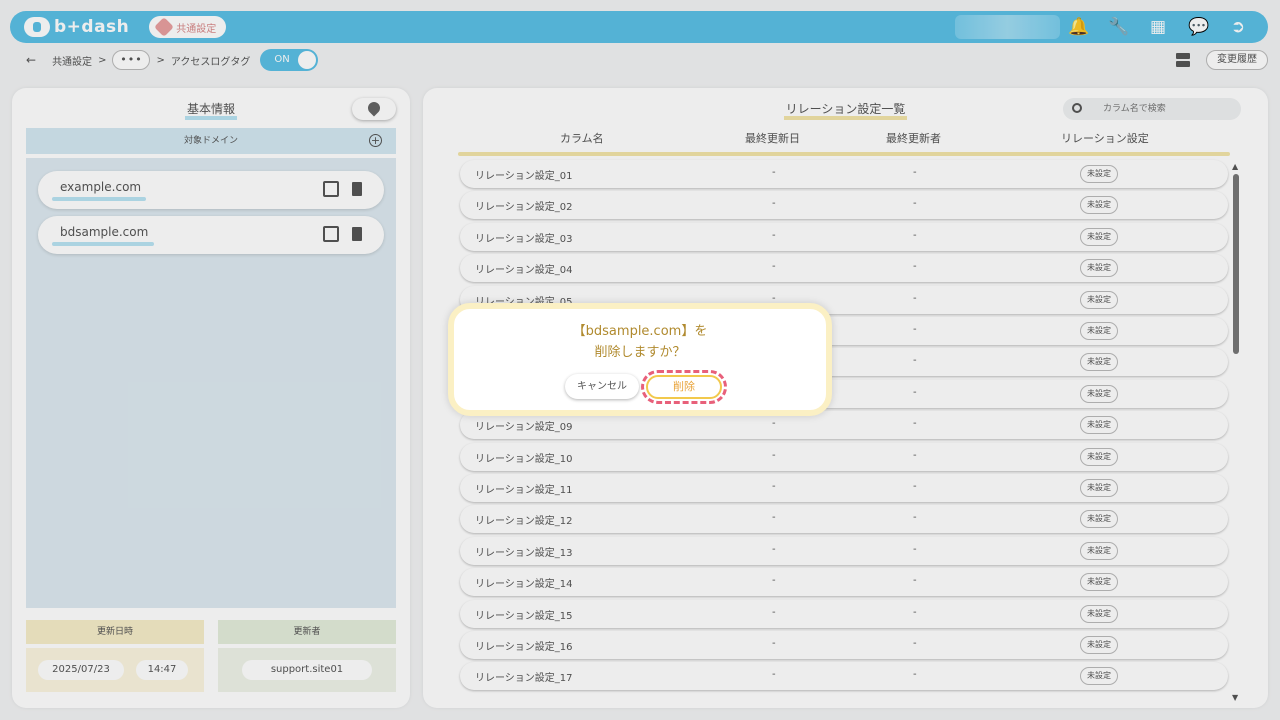 Image resolution: width=1280 pixels, height=720 pixels. What do you see at coordinates (602, 386) in the screenshot?
I see `cancel-button: キャンセル` at bounding box center [602, 386].